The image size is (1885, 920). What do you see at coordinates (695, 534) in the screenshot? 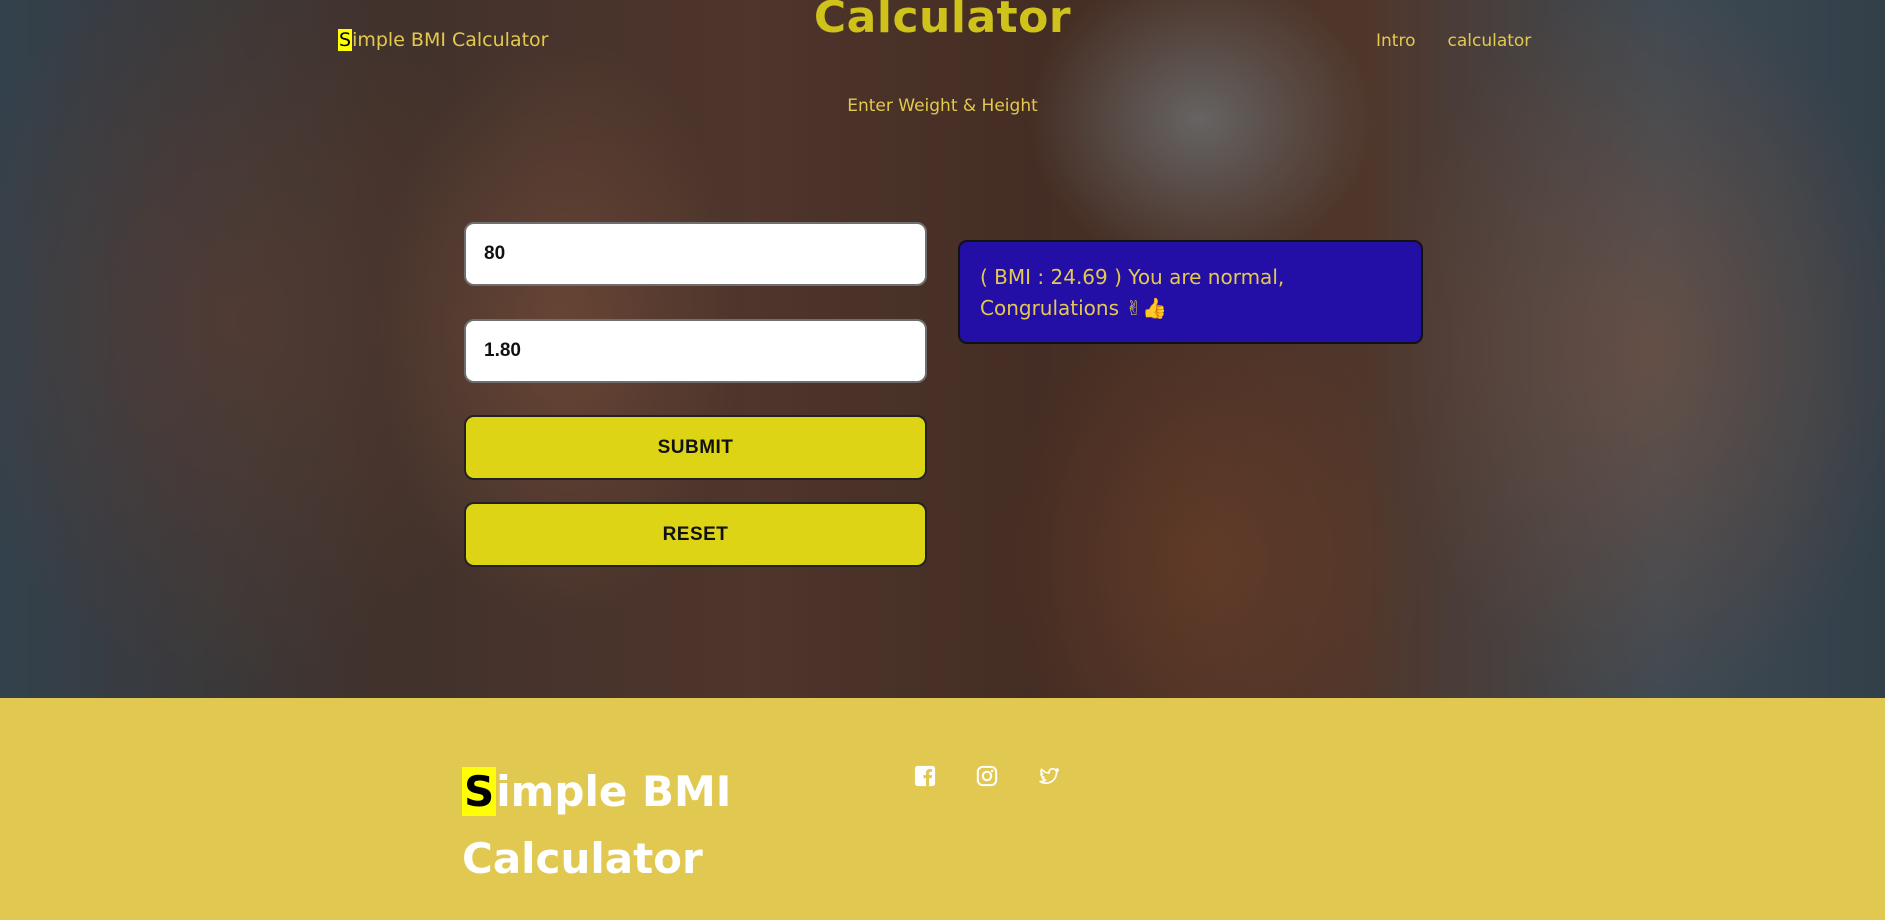
I see `reset-button: RESET` at bounding box center [695, 534].